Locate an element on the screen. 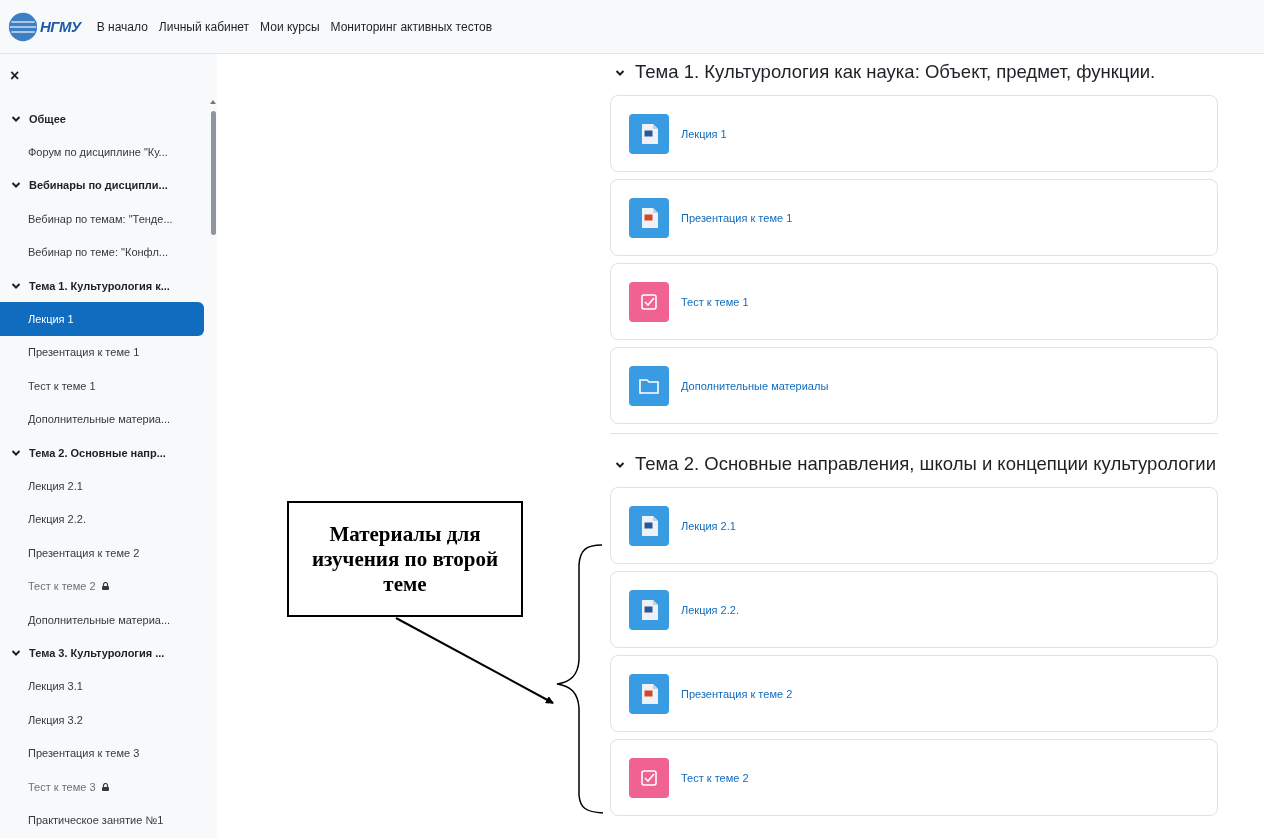 The height and width of the screenshot is (838, 1264). activity-link: Лекция 2.1 is located at coordinates (708, 525).